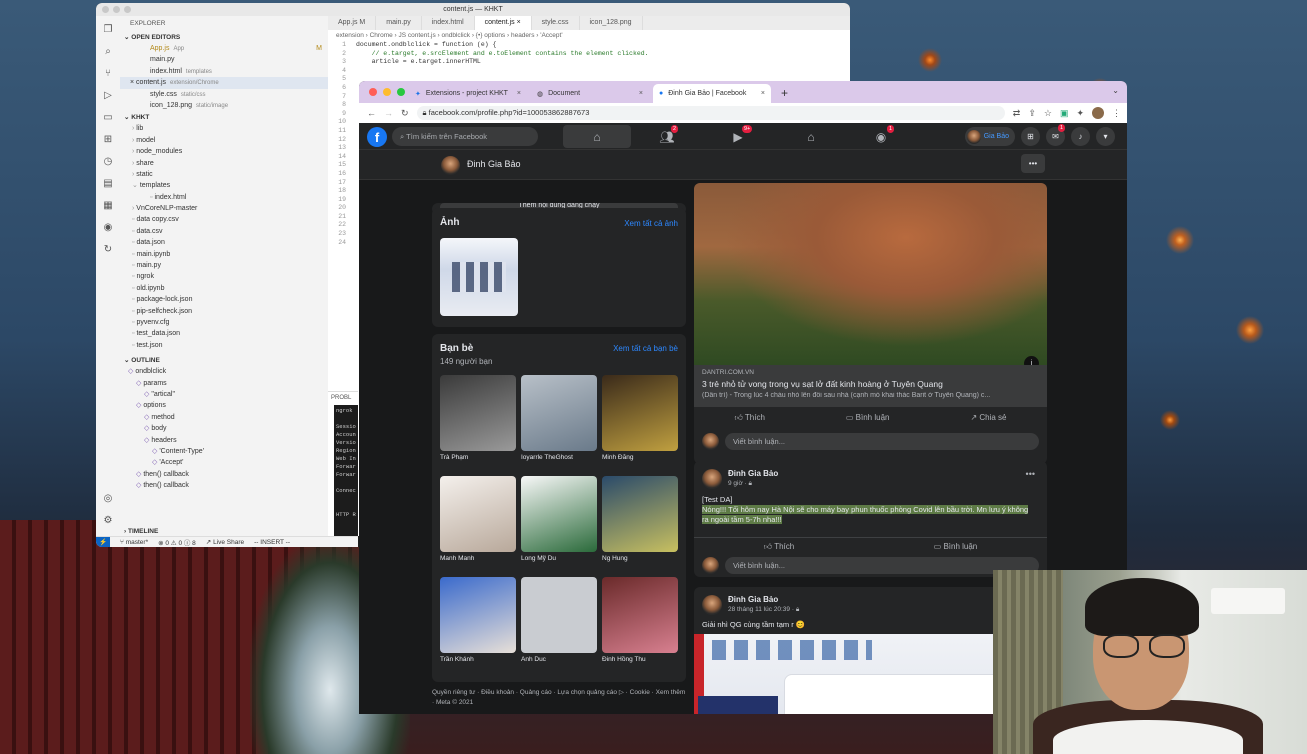 This screenshot has width=1307, height=754. Describe the element at coordinates (870, 274) in the screenshot. I see `news-image` at that location.